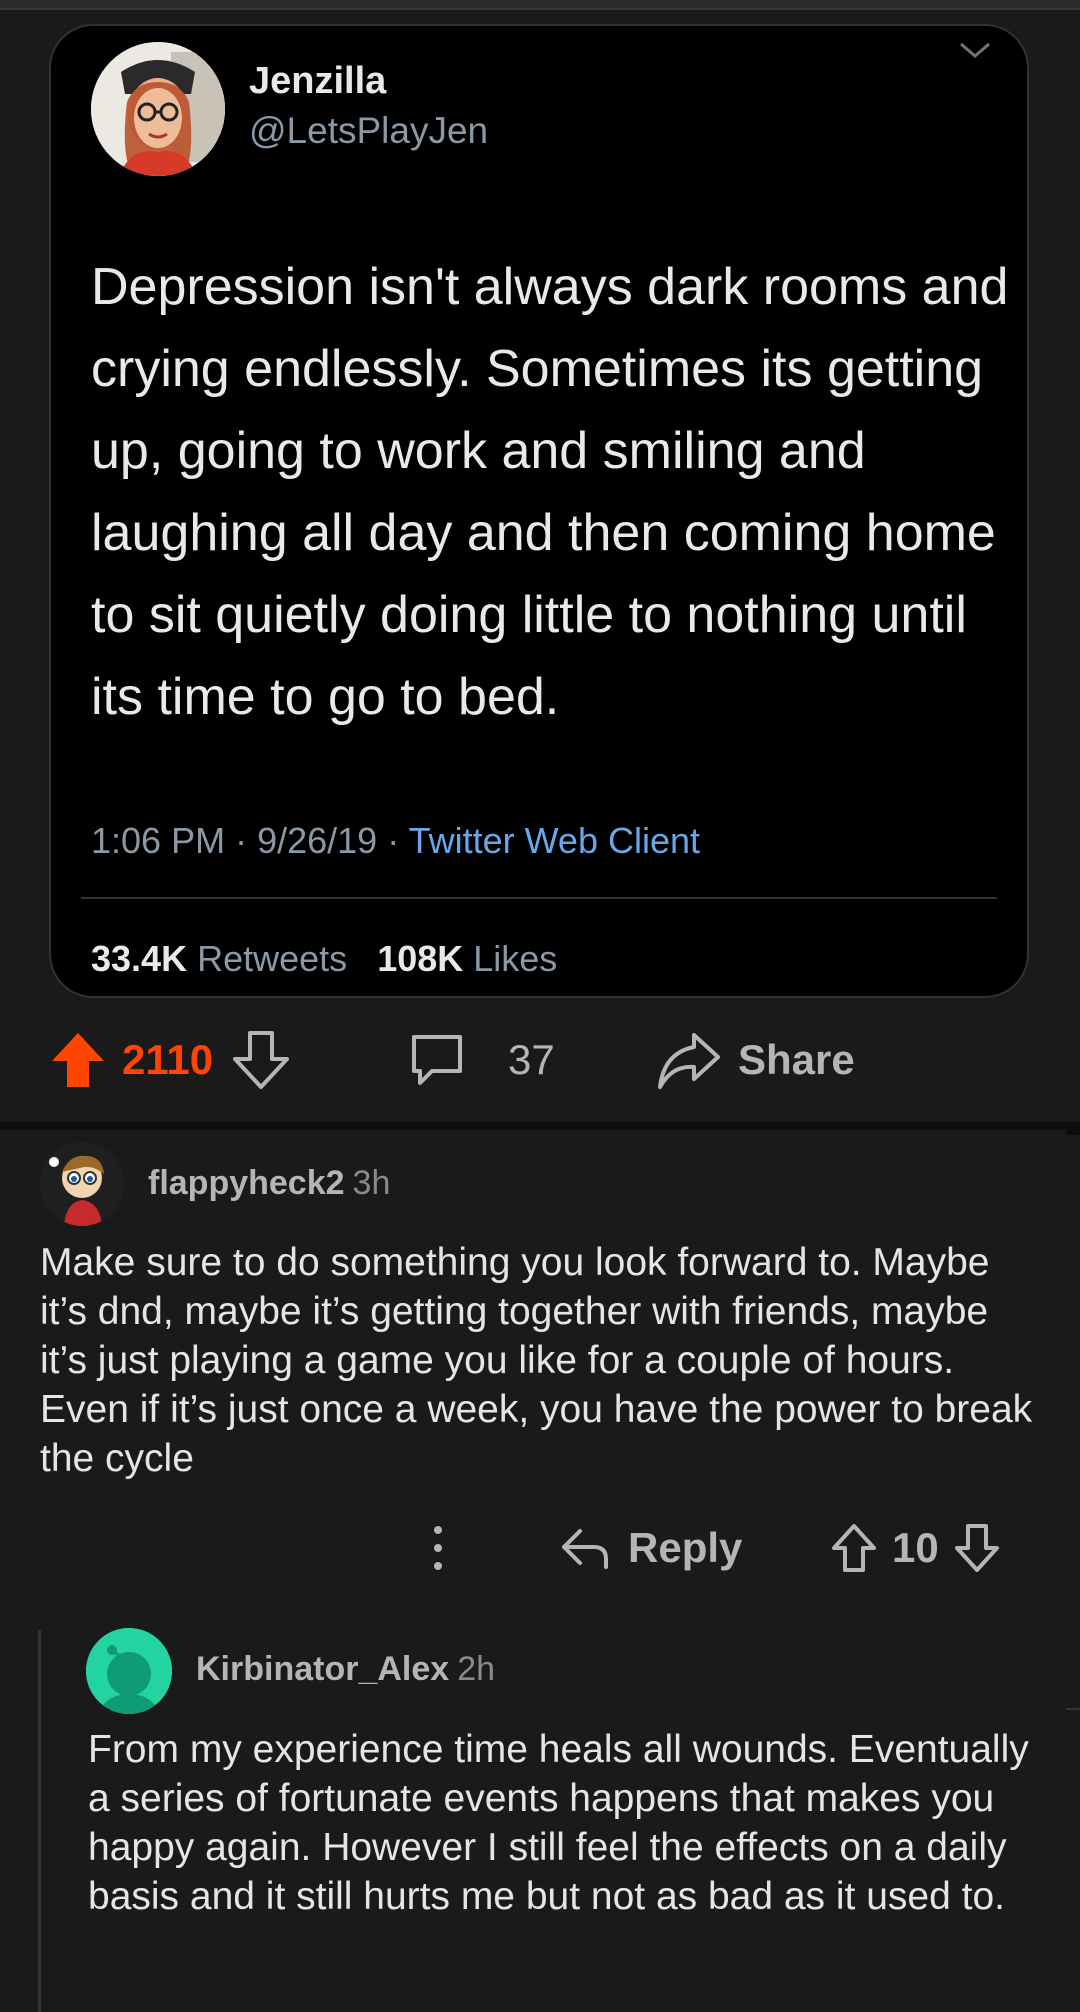 This screenshot has height=2012, width=1080. Describe the element at coordinates (322, 1669) in the screenshot. I see `comment-author: Kirbinator_Alex` at that location.